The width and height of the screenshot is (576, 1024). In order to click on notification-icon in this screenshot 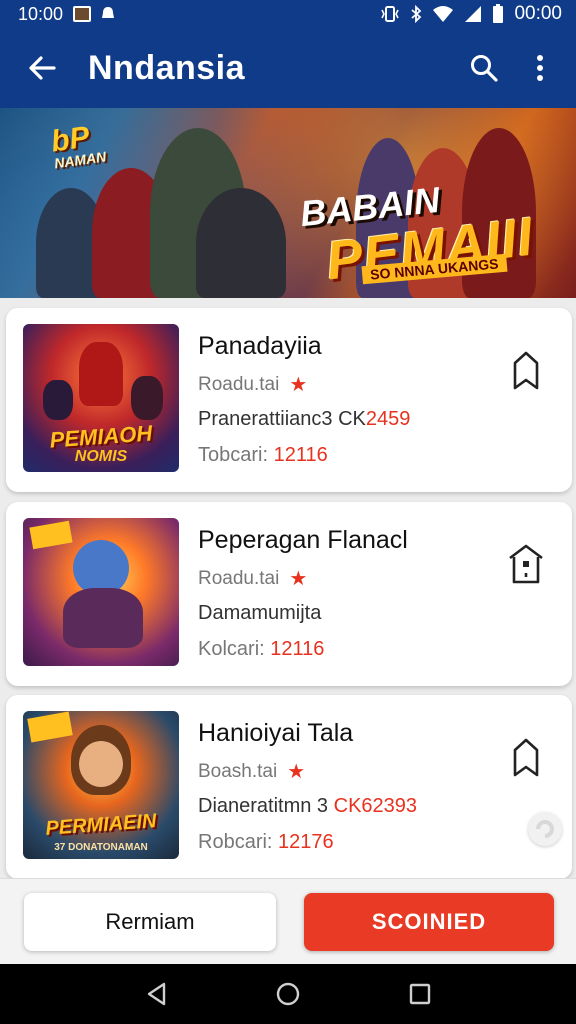, I will do `click(108, 14)`.